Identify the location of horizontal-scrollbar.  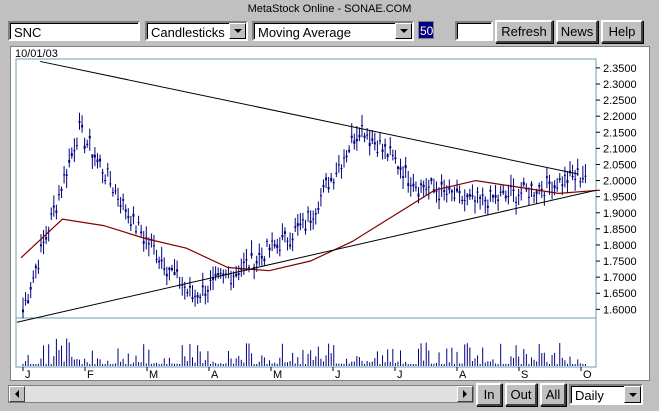
(241, 394).